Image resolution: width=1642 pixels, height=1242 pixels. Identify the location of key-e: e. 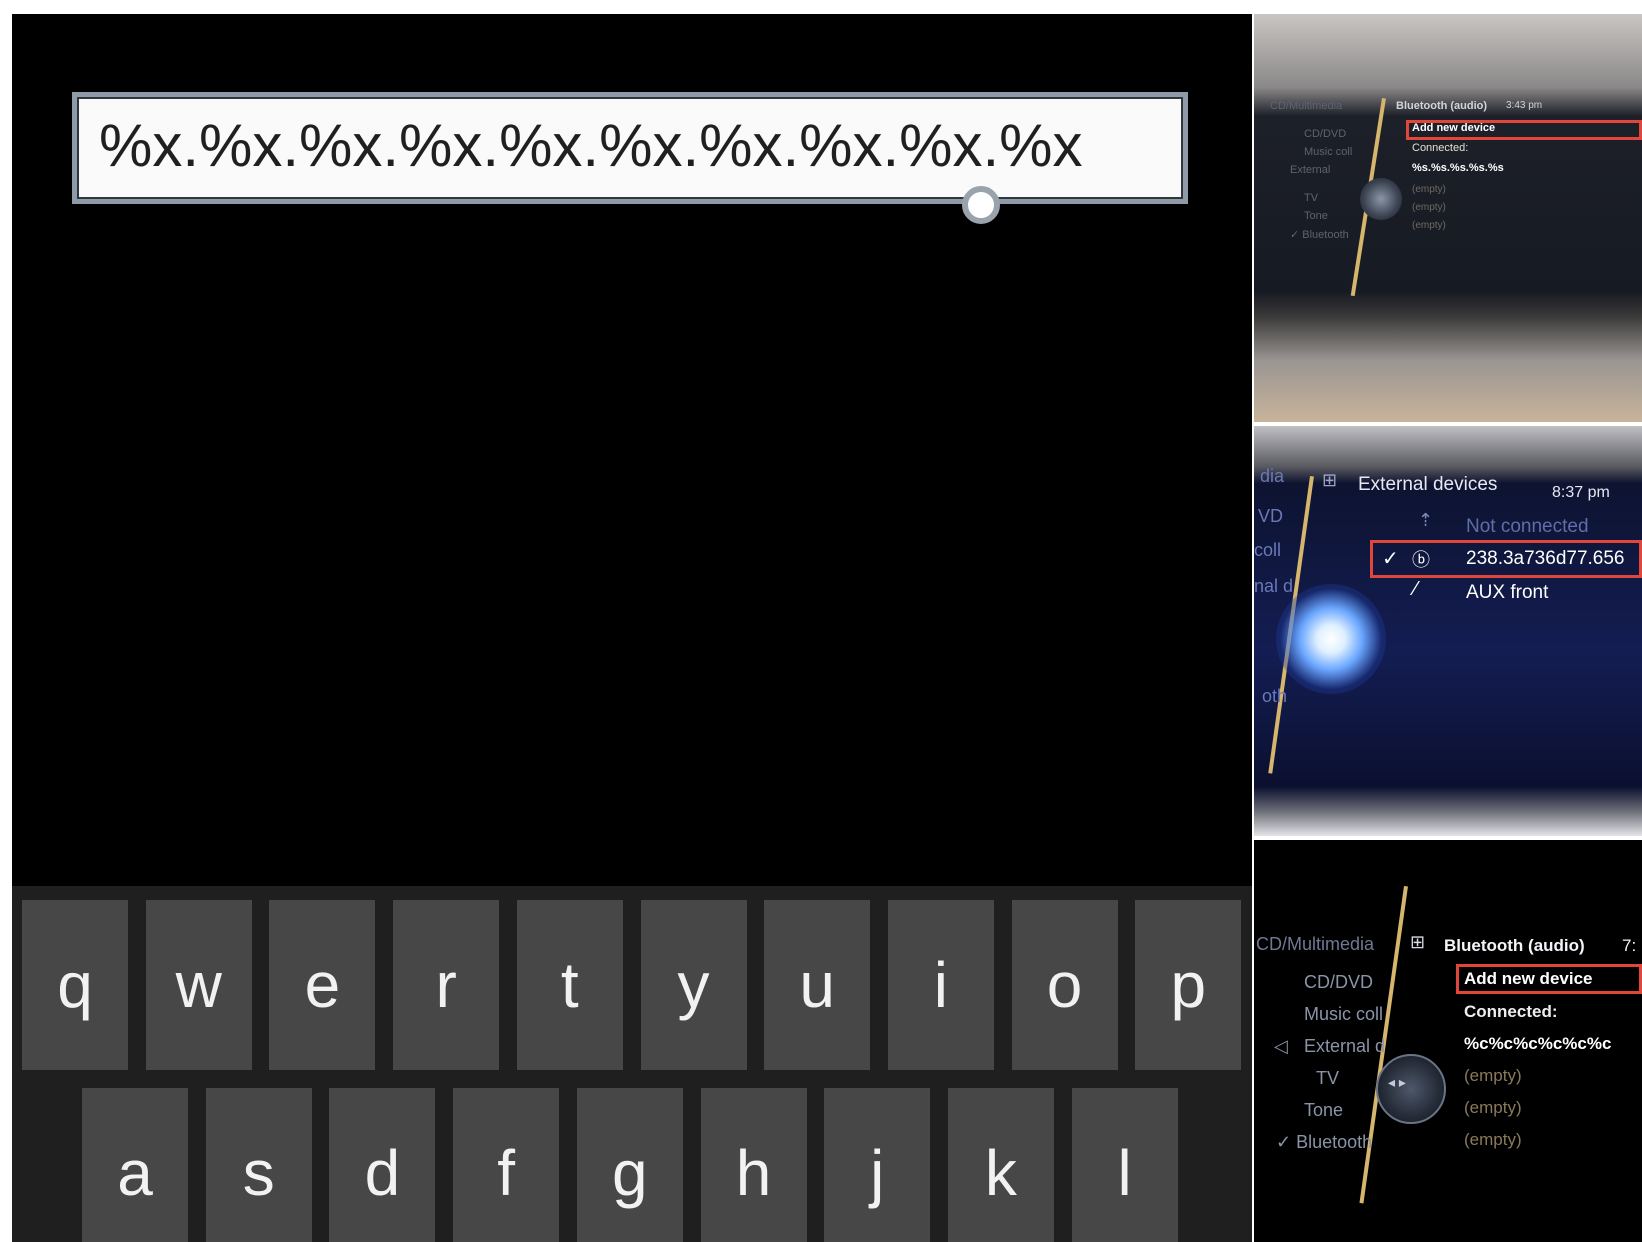
(322, 985).